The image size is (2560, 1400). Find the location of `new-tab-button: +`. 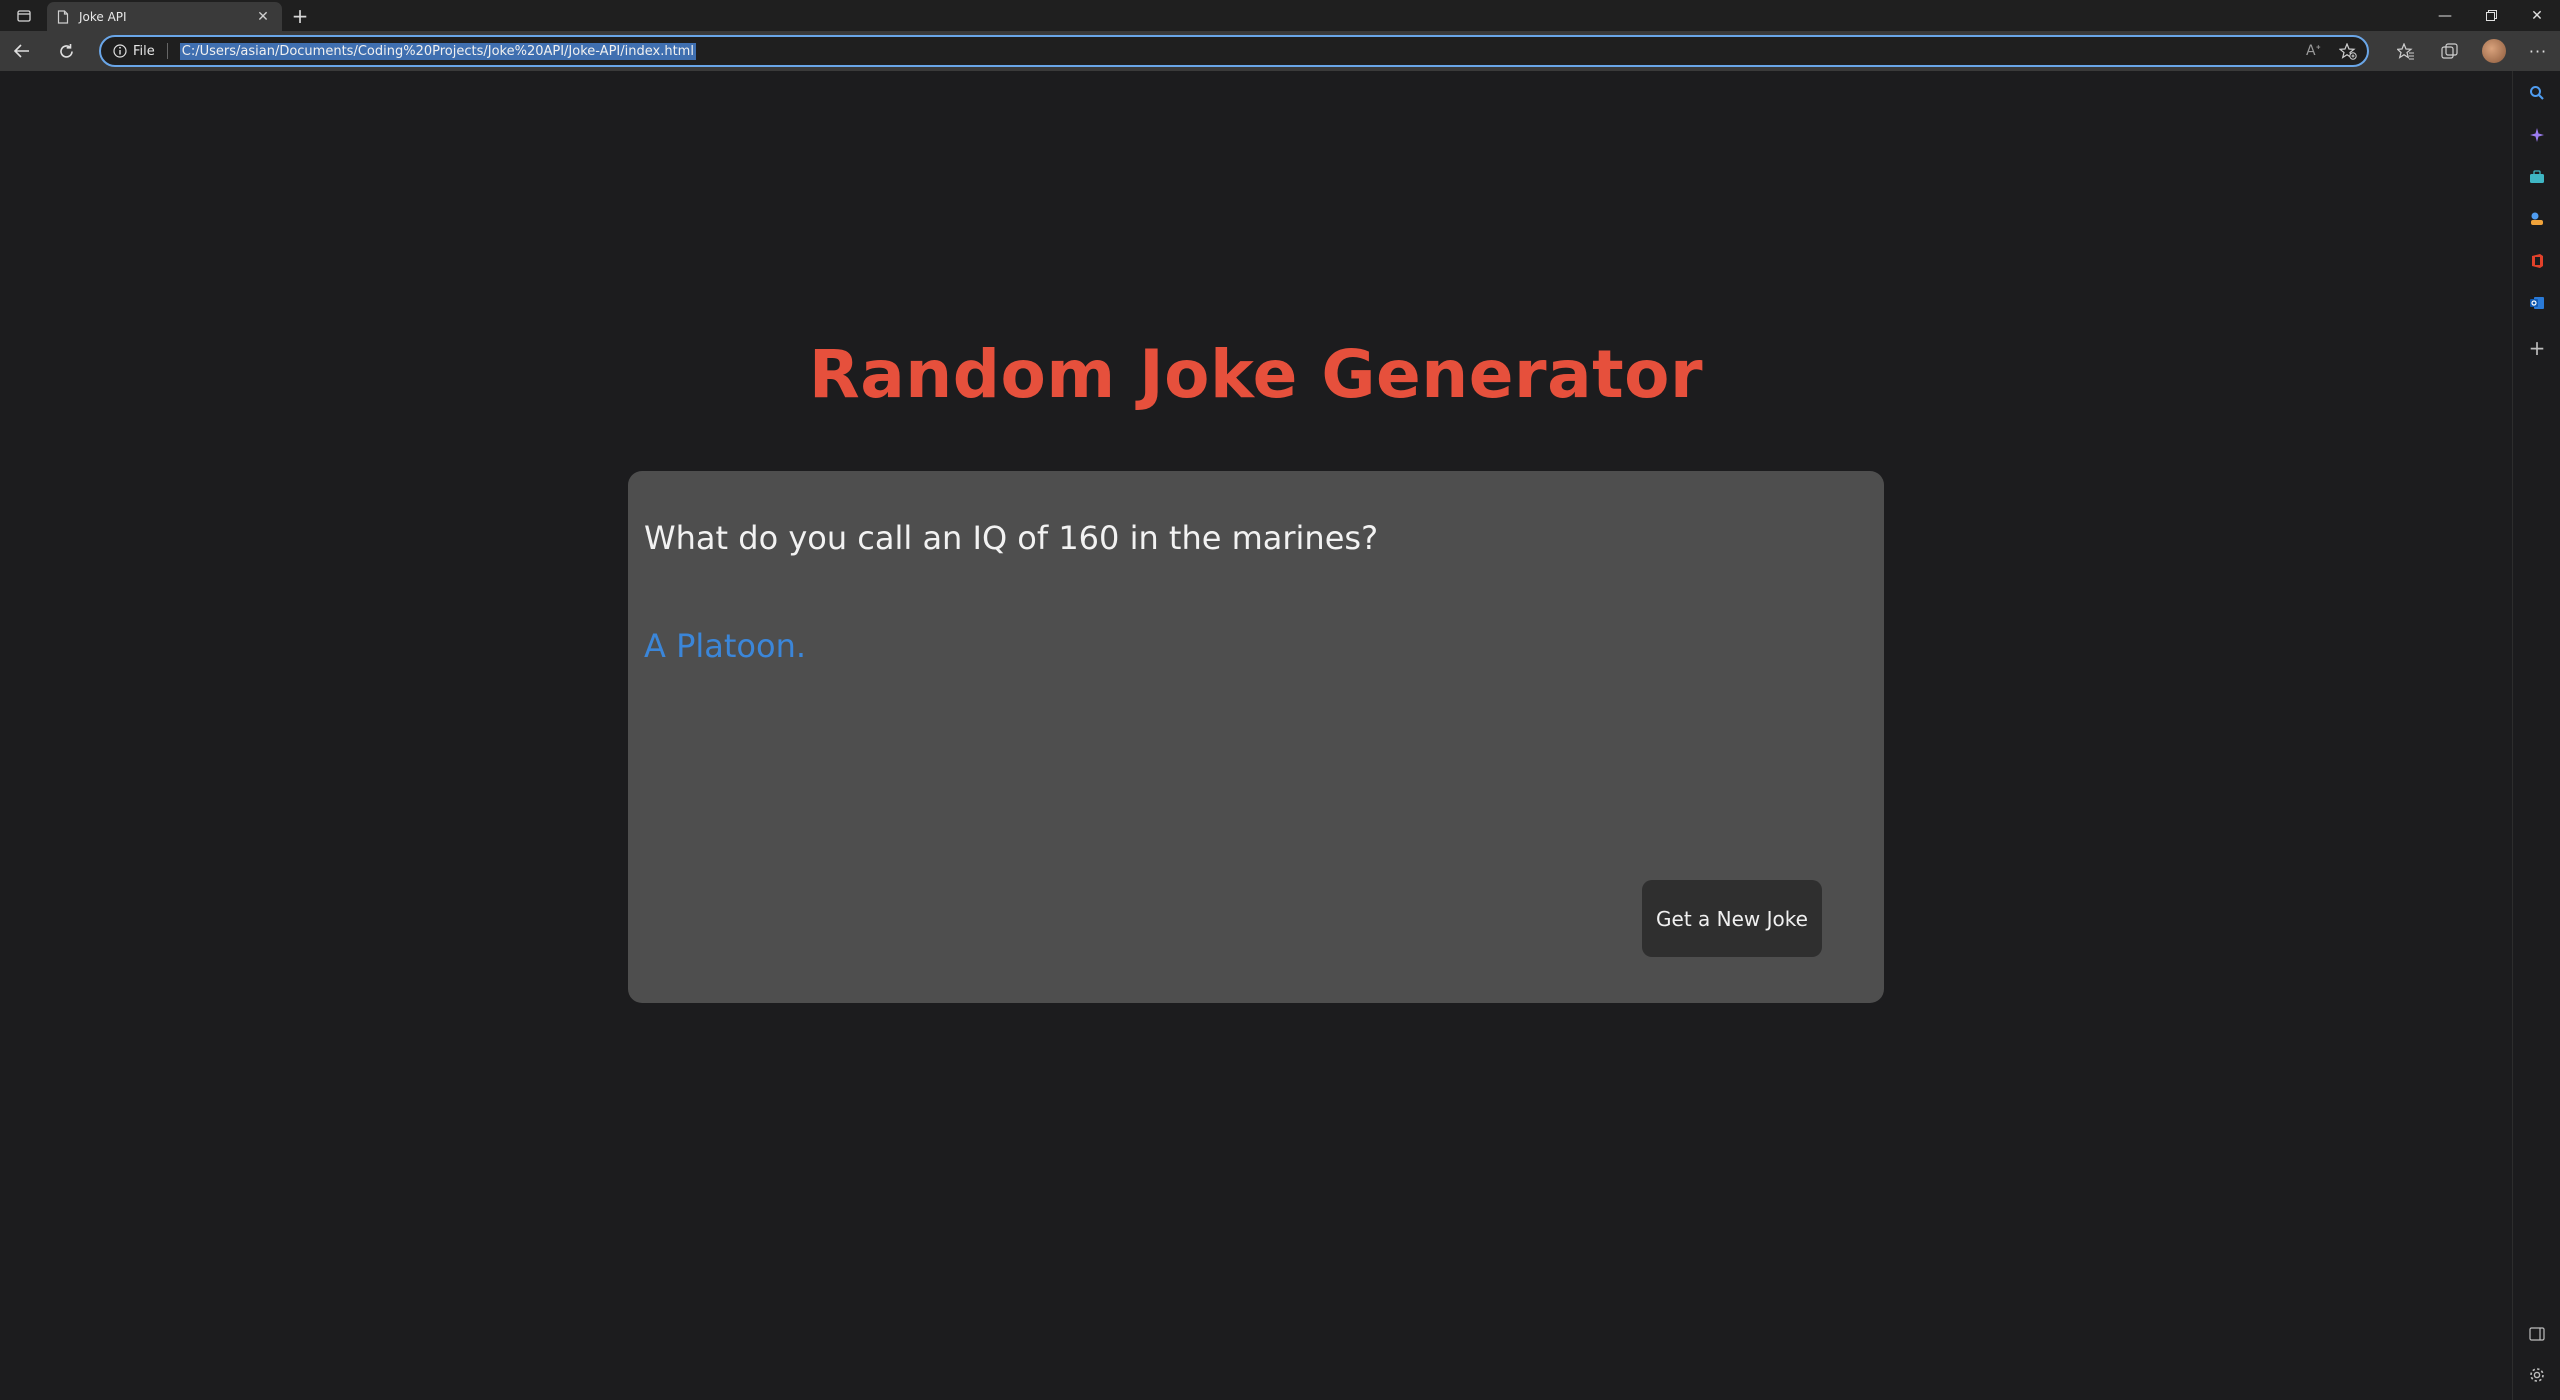

new-tab-button: + is located at coordinates (300, 15).